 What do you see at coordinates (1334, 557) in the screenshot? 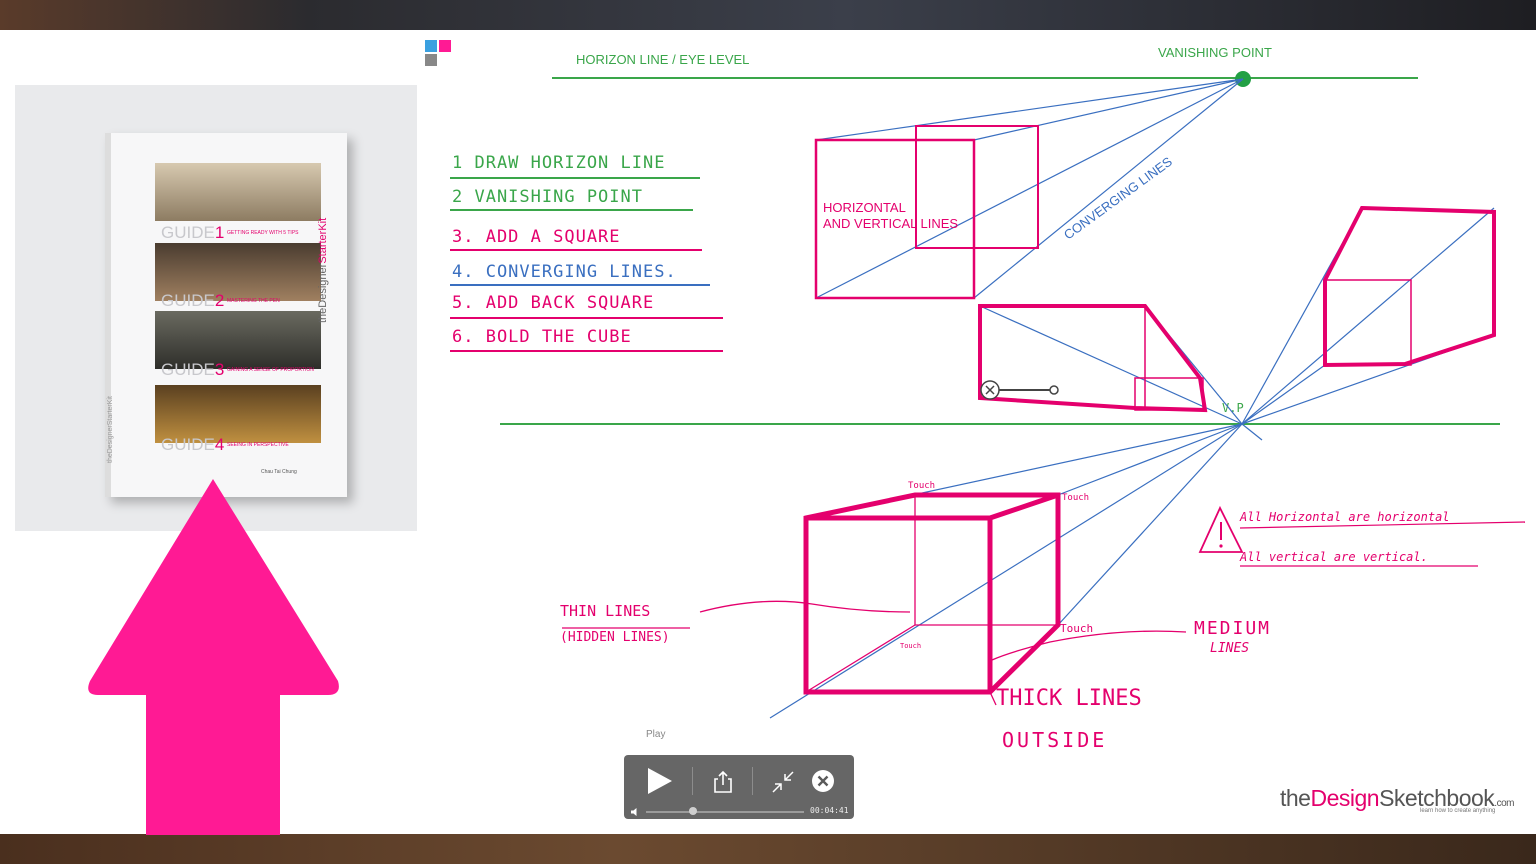
I see `note-vertical: All vertical are vertical.` at bounding box center [1334, 557].